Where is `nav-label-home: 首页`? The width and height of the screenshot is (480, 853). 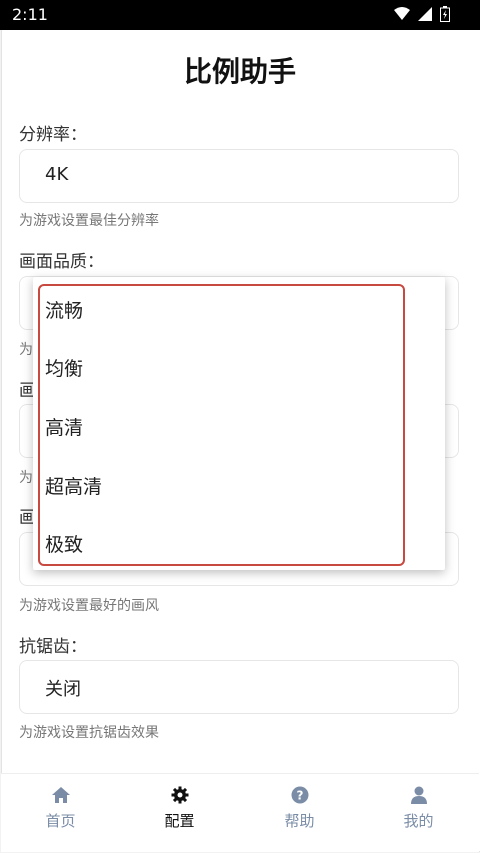 nav-label-home: 首页 is located at coordinates (60, 821).